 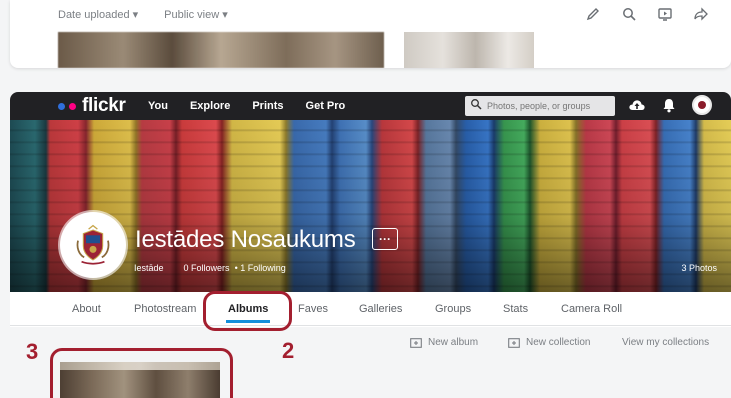 I want to click on new-collection-label: New collection, so click(x=558, y=342).